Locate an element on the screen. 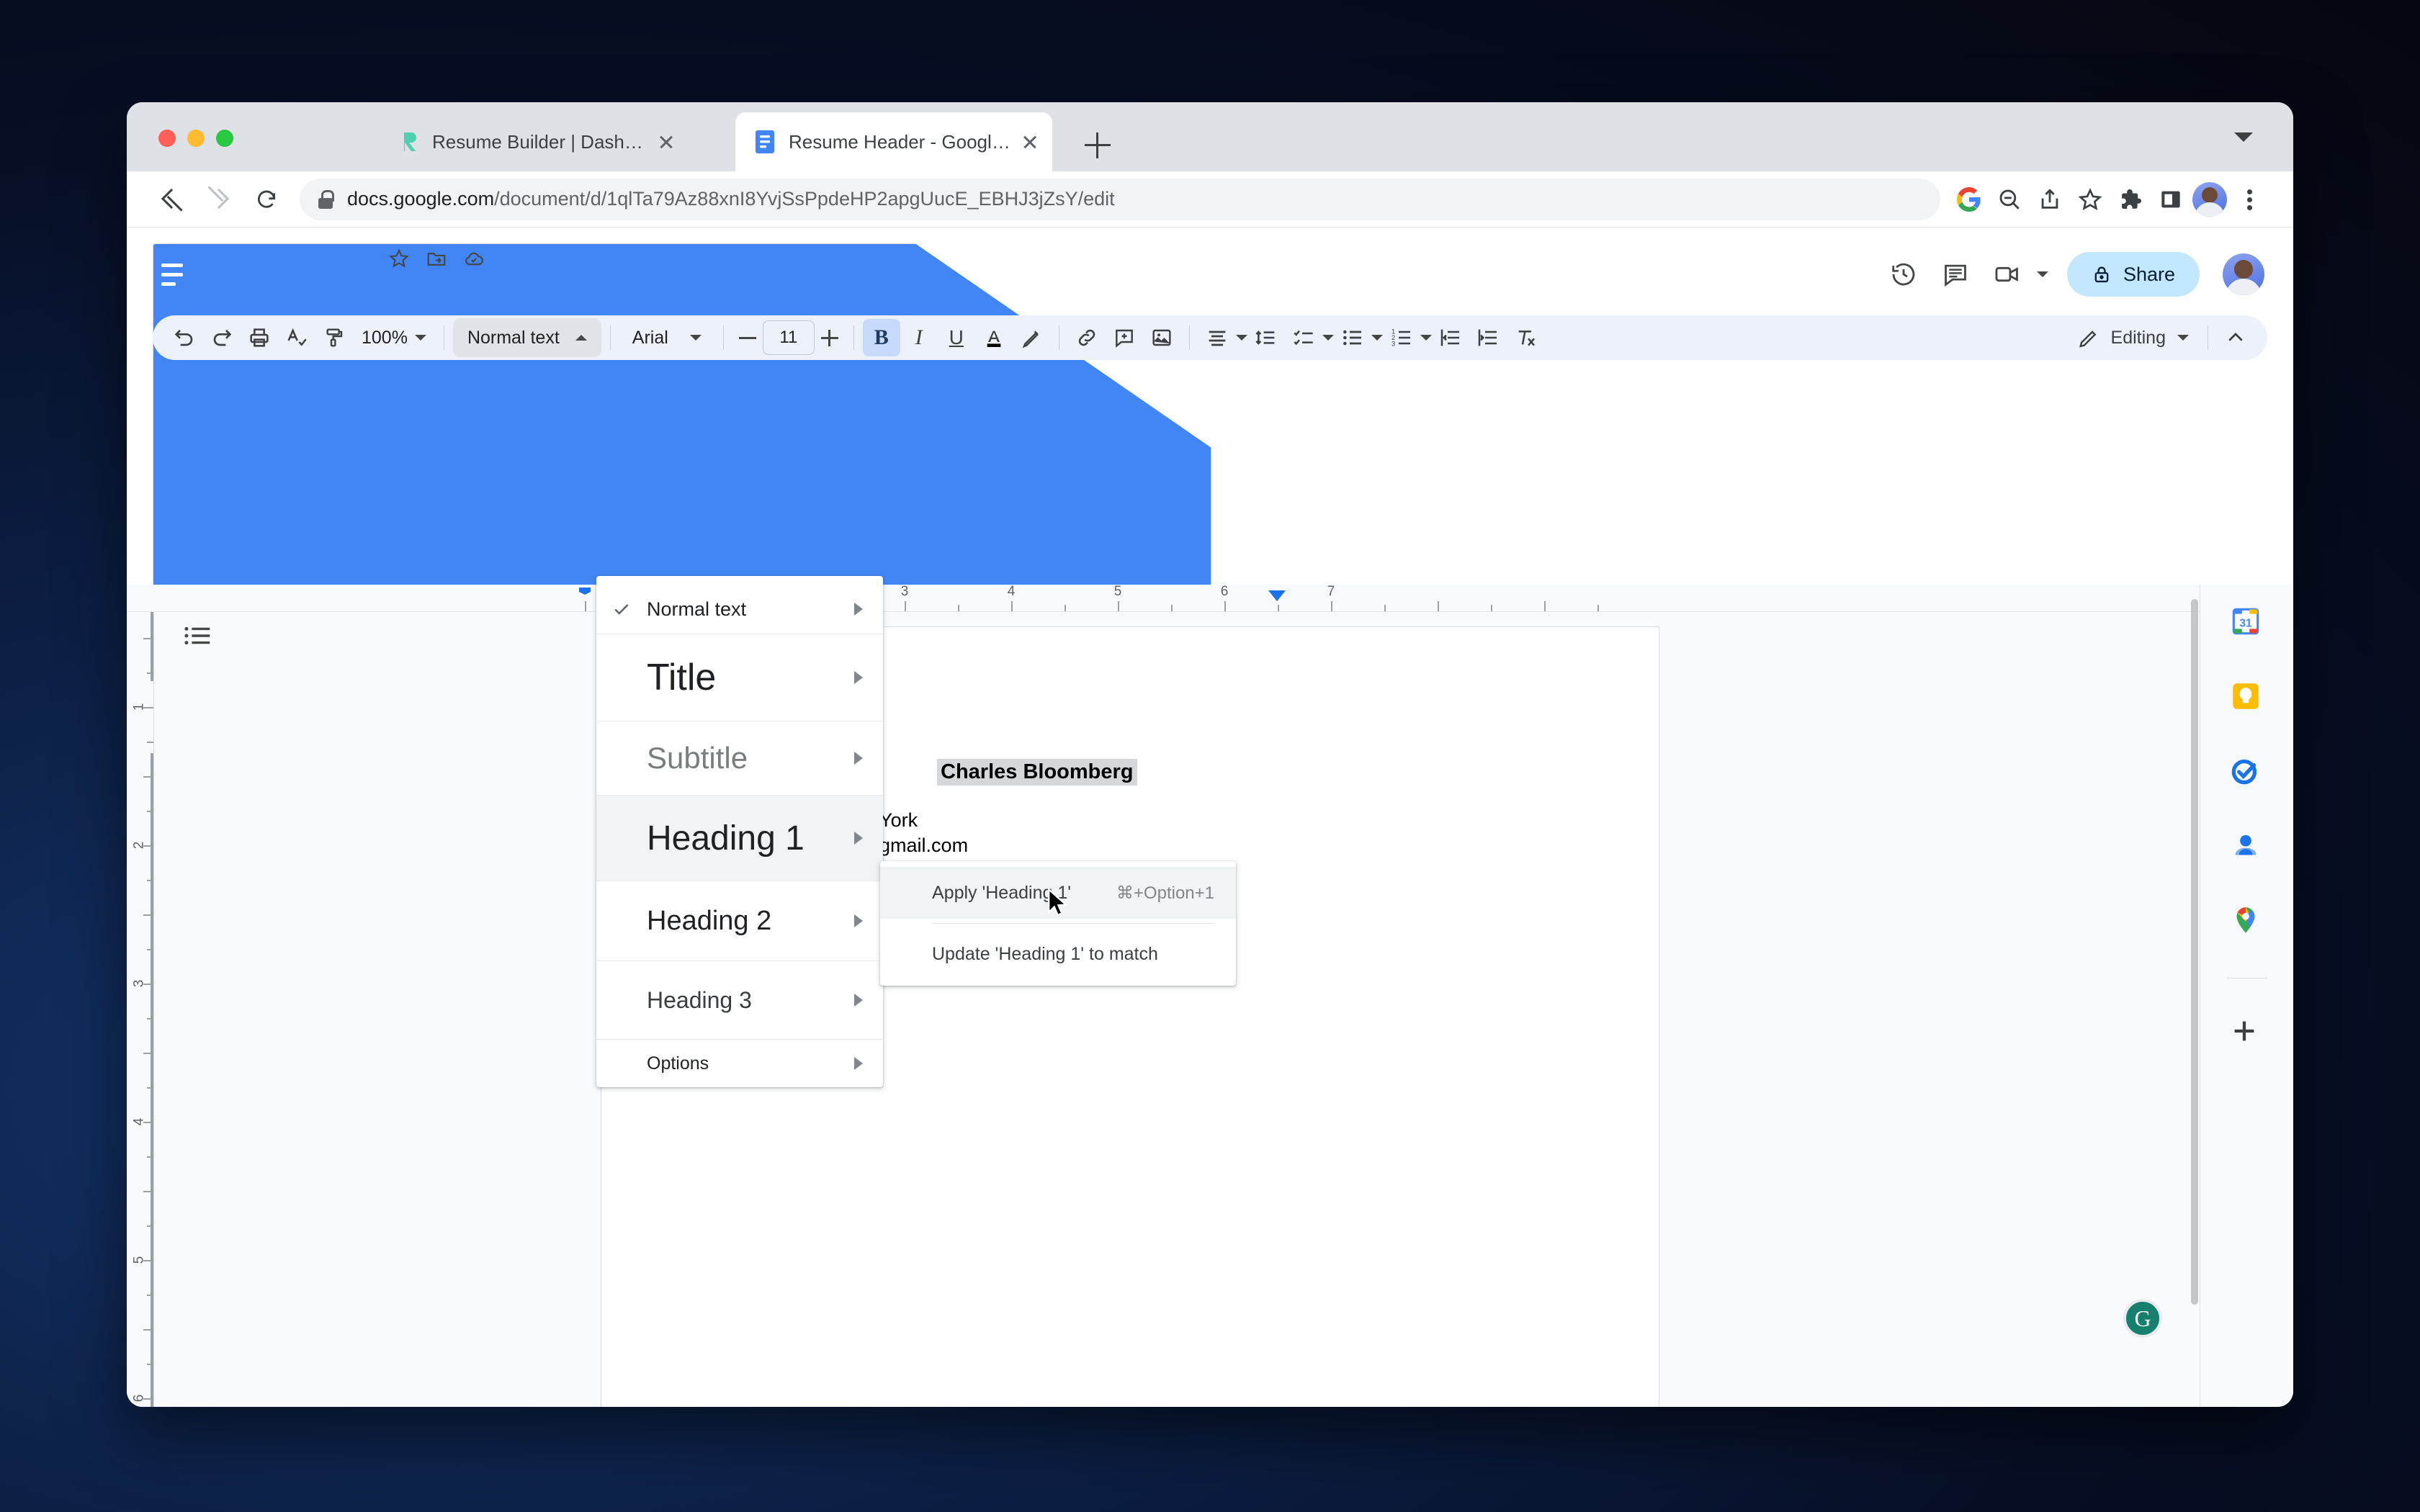 This screenshot has height=1512, width=2420. numbered-list-chevron-down-icon is located at coordinates (1426, 338).